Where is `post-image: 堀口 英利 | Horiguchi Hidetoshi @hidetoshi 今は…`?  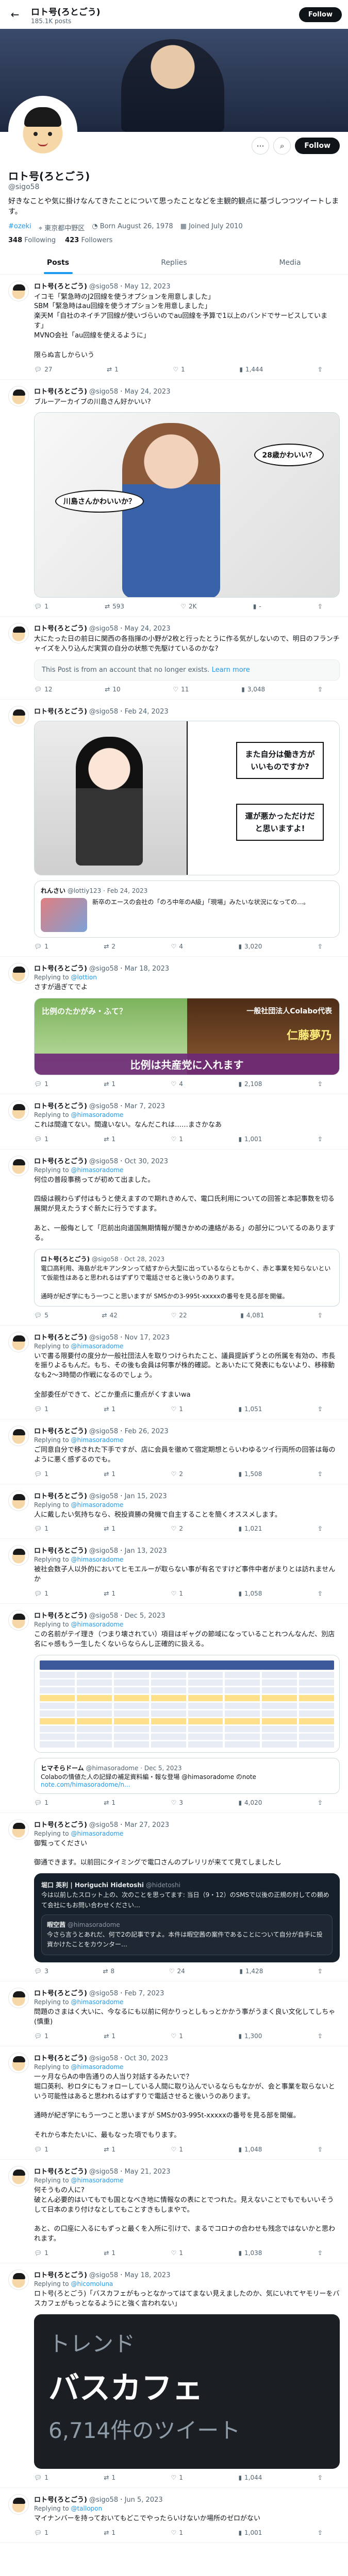
post-image: 堀口 英利 | Horiguchi Hidetoshi @hidetoshi 今は… is located at coordinates (187, 1918).